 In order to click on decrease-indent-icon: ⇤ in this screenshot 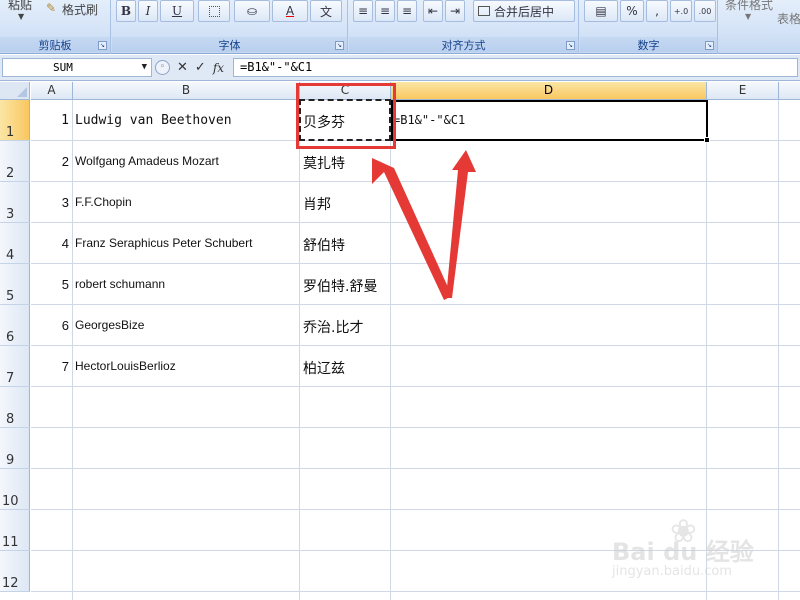, I will do `click(433, 11)`.